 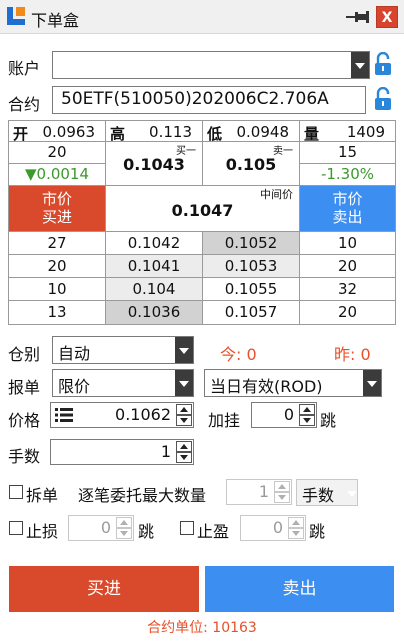 What do you see at coordinates (318, 495) in the screenshot?
I see `split-unit-value: 手数` at bounding box center [318, 495].